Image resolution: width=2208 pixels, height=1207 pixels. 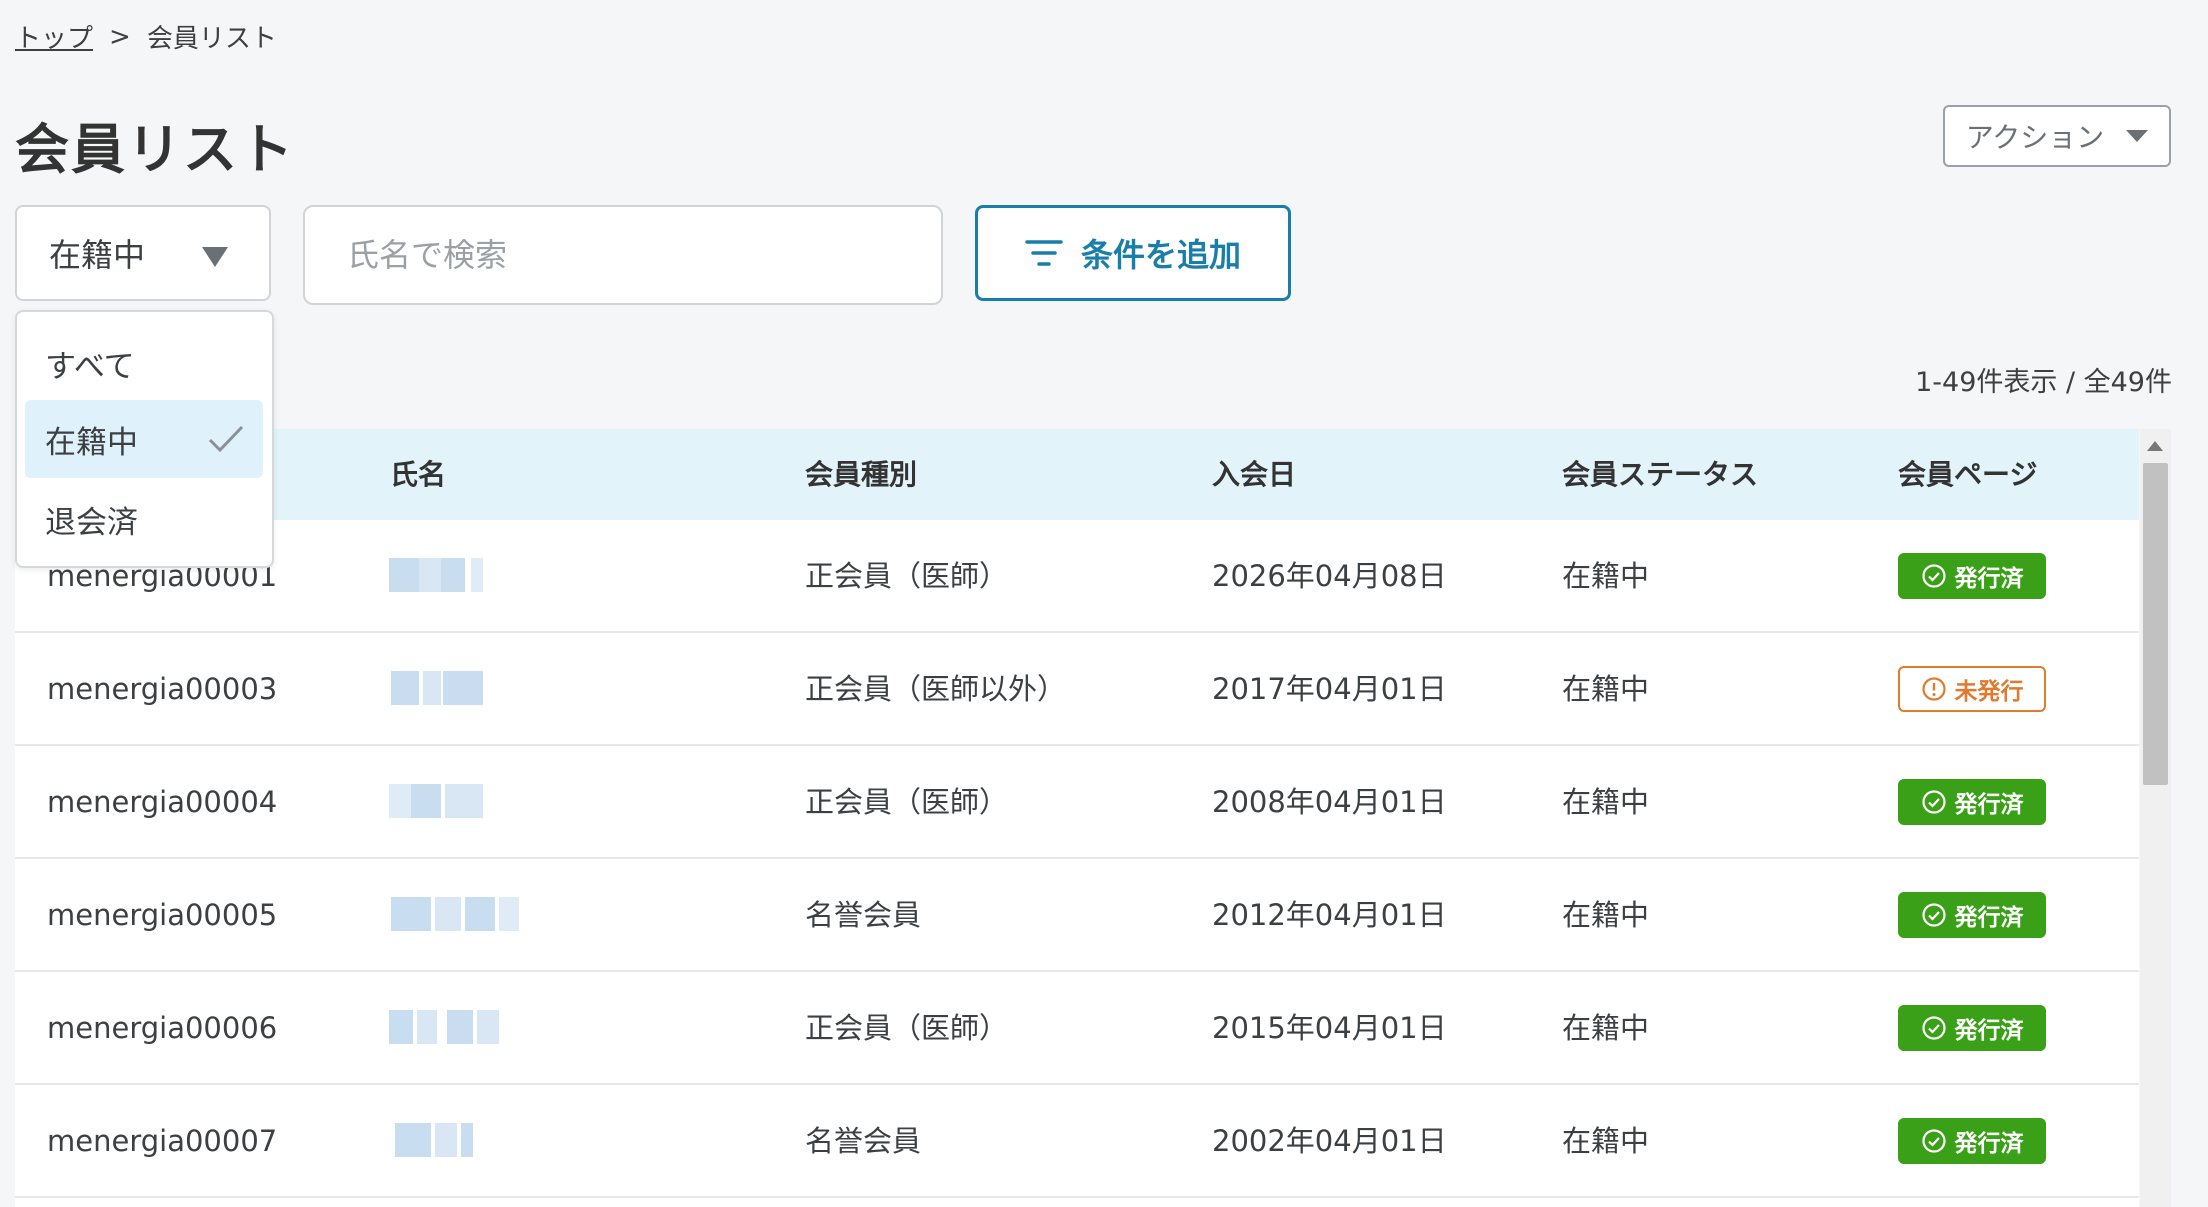 I want to click on header-member-type: 会員種別, so click(x=861, y=474).